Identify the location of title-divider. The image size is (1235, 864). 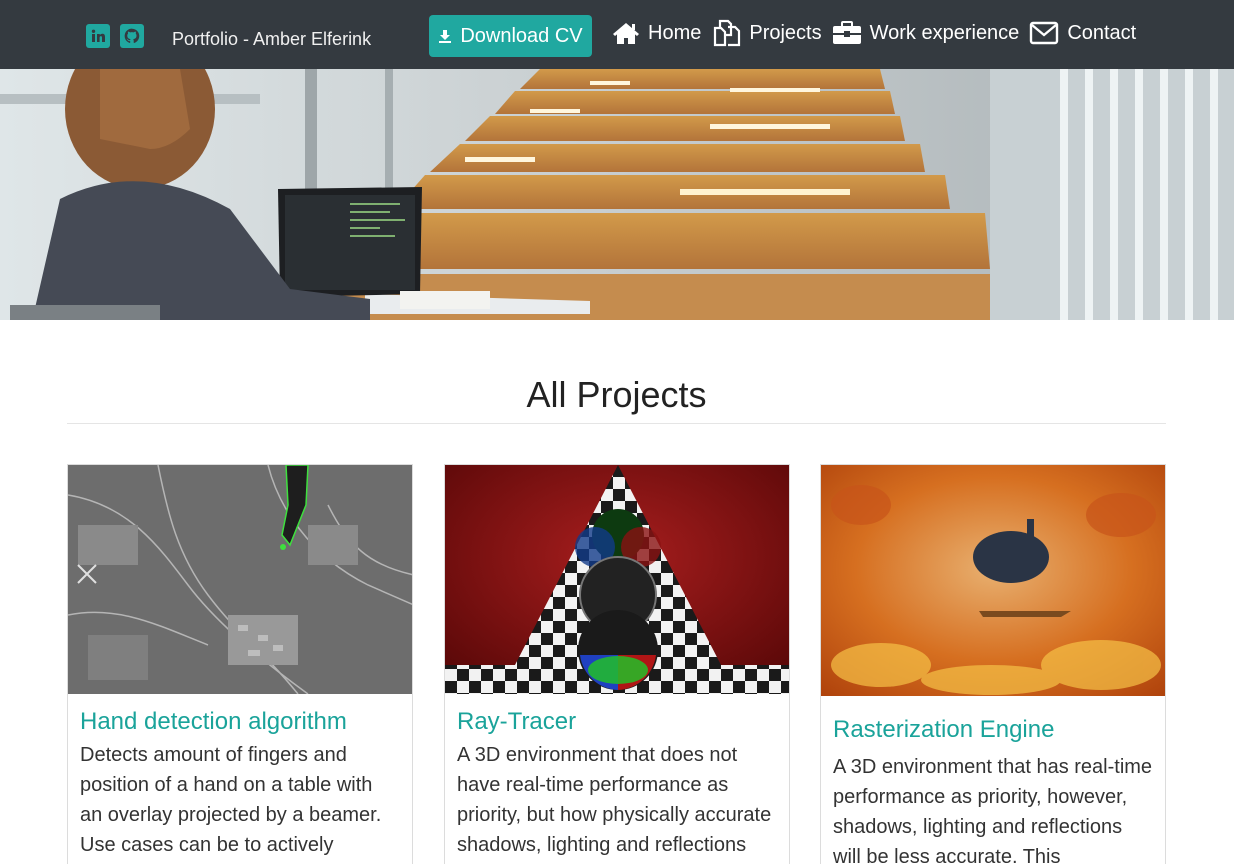
(616, 423).